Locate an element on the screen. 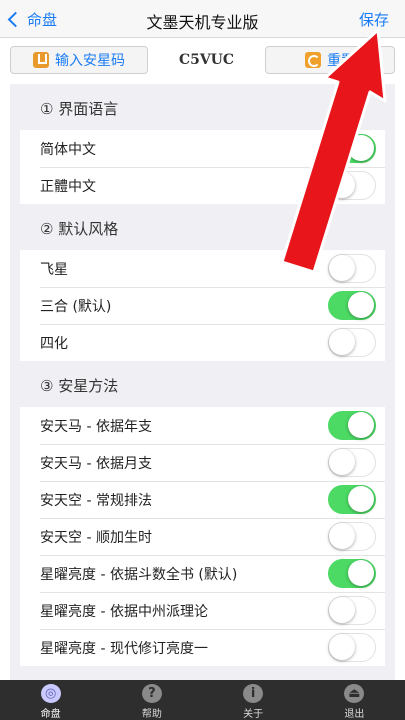  enter-code-label: 输入安星码 is located at coordinates (90, 61).